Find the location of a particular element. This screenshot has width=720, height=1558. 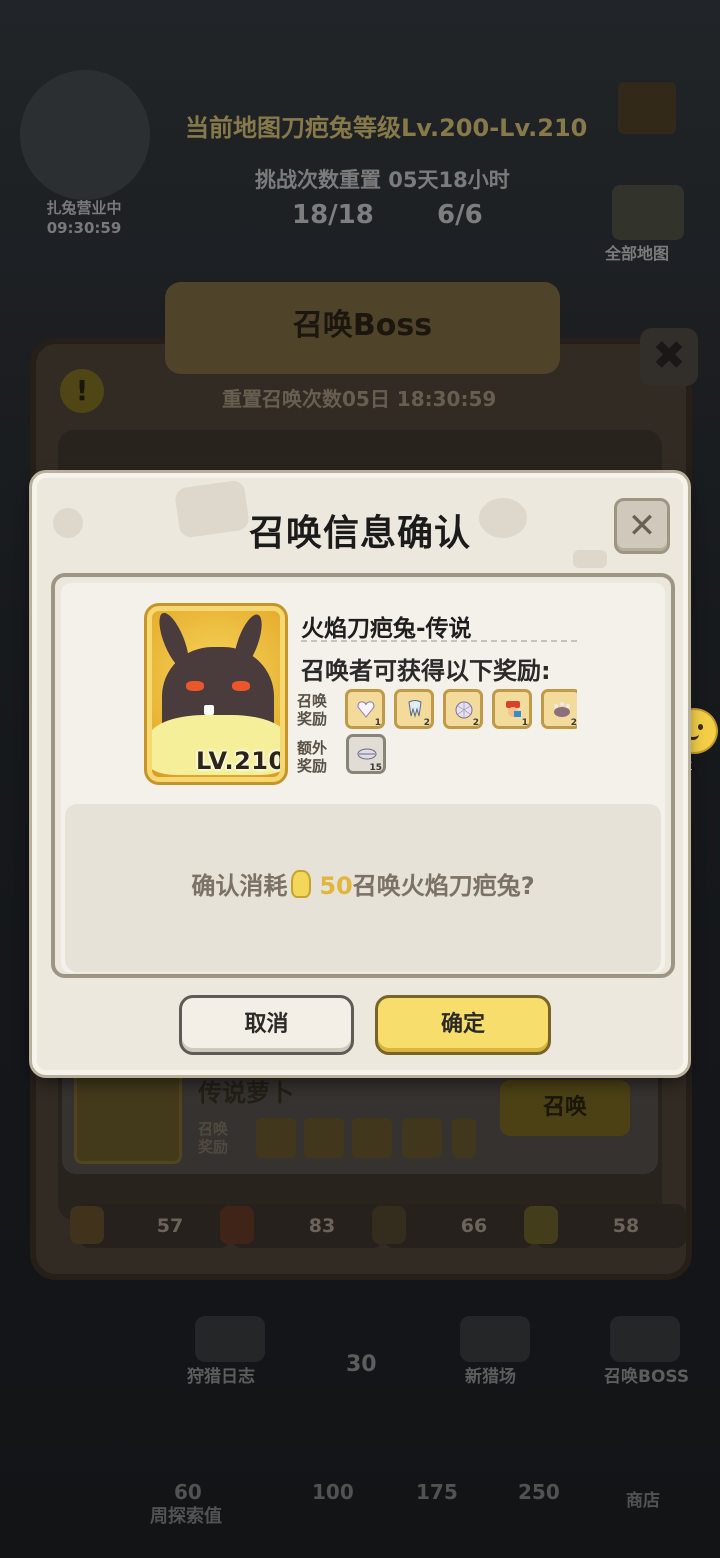

golden-carrot-icon is located at coordinates (301, 884).